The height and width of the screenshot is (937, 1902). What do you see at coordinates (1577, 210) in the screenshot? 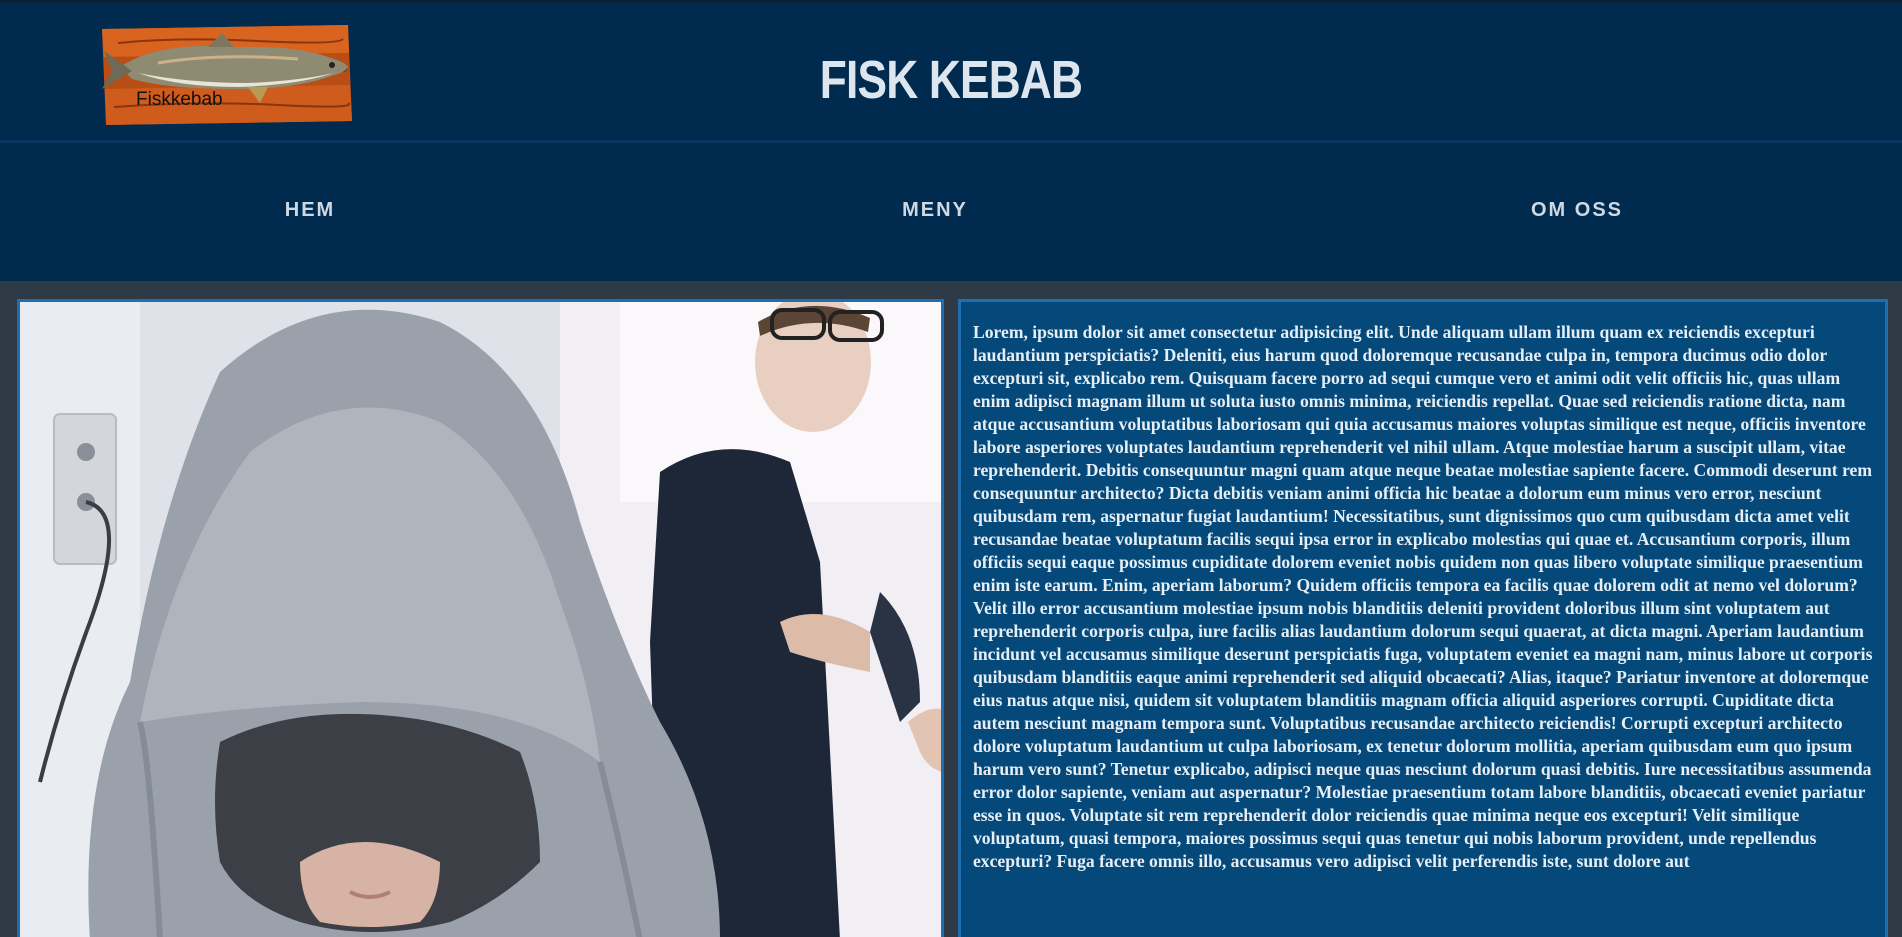
I see `nav-item-om-oss: OM OSS` at bounding box center [1577, 210].